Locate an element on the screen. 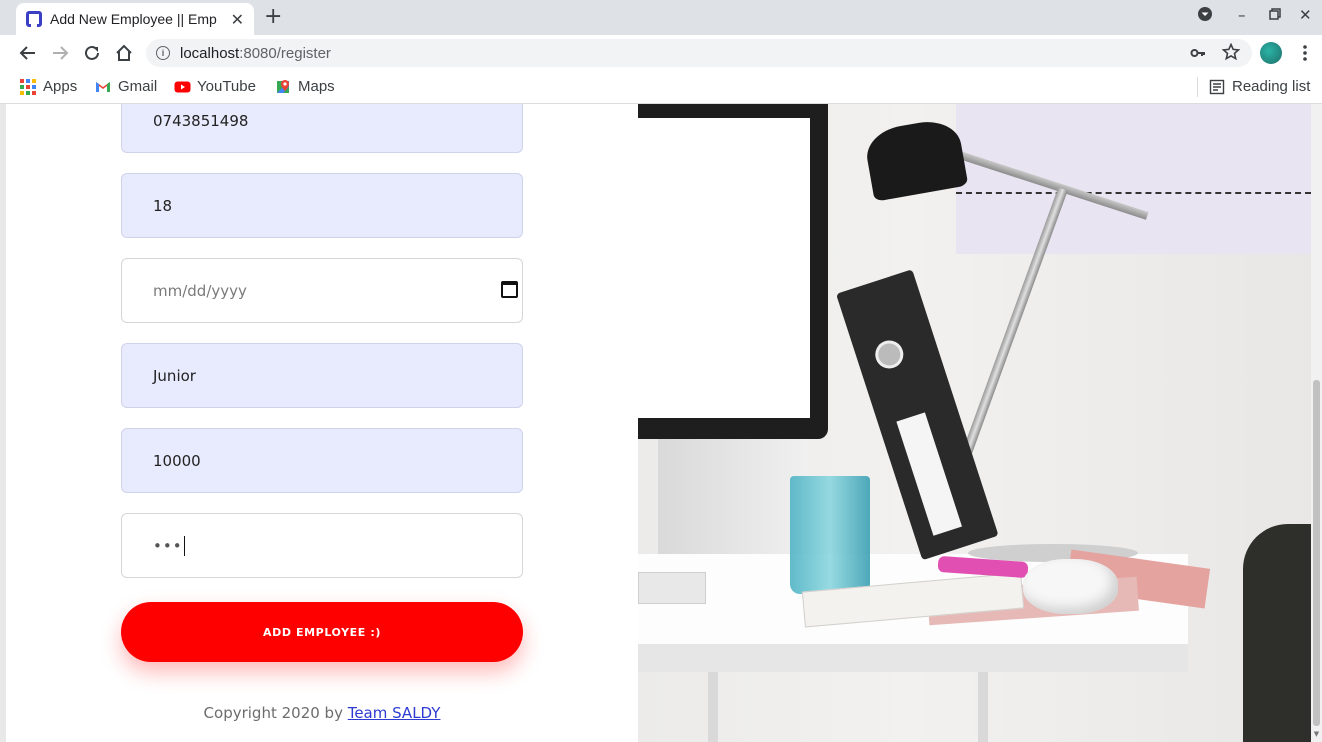  profile-avatar is located at coordinates (1271, 53).